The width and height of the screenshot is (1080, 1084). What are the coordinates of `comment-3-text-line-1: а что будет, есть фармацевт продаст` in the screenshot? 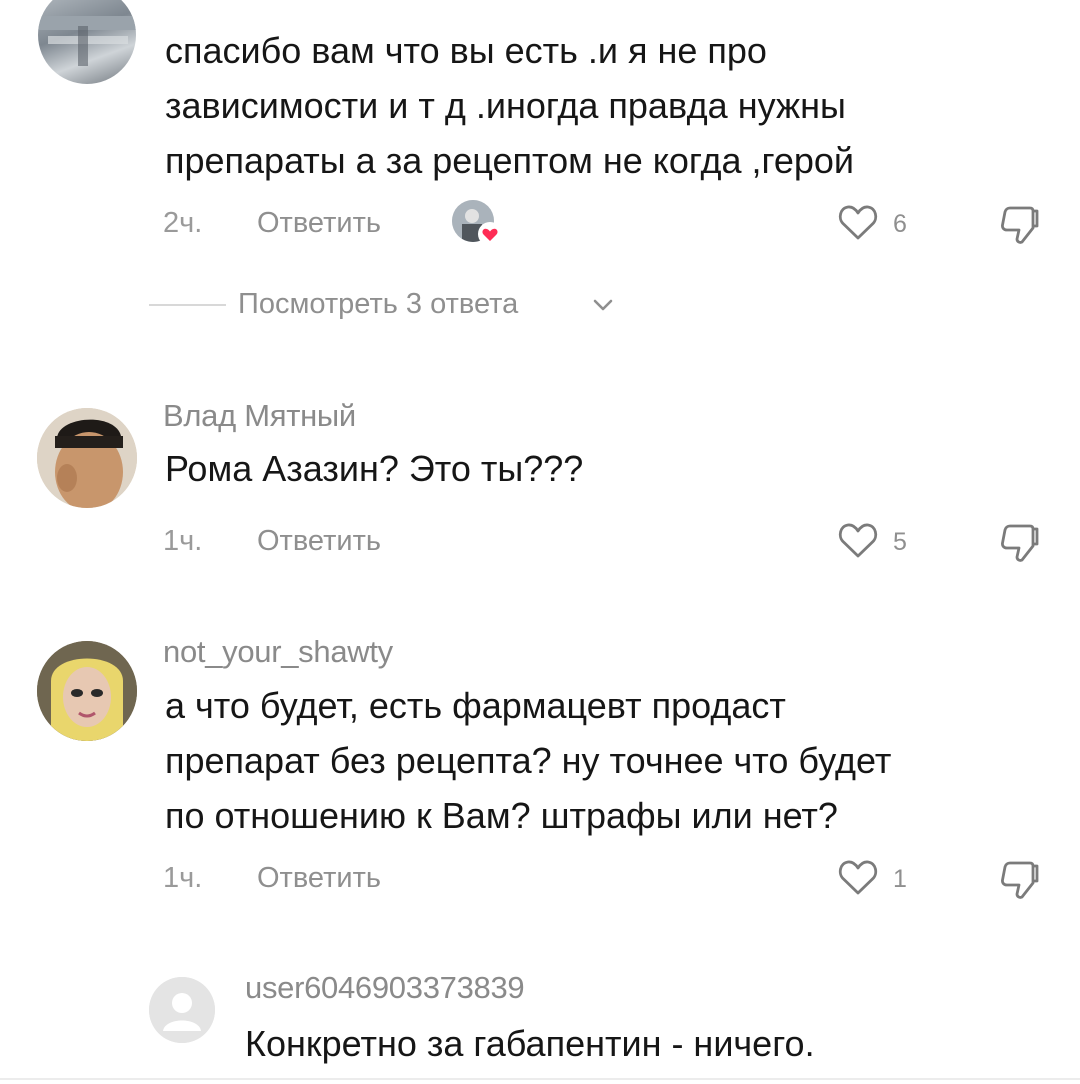 It's located at (475, 705).